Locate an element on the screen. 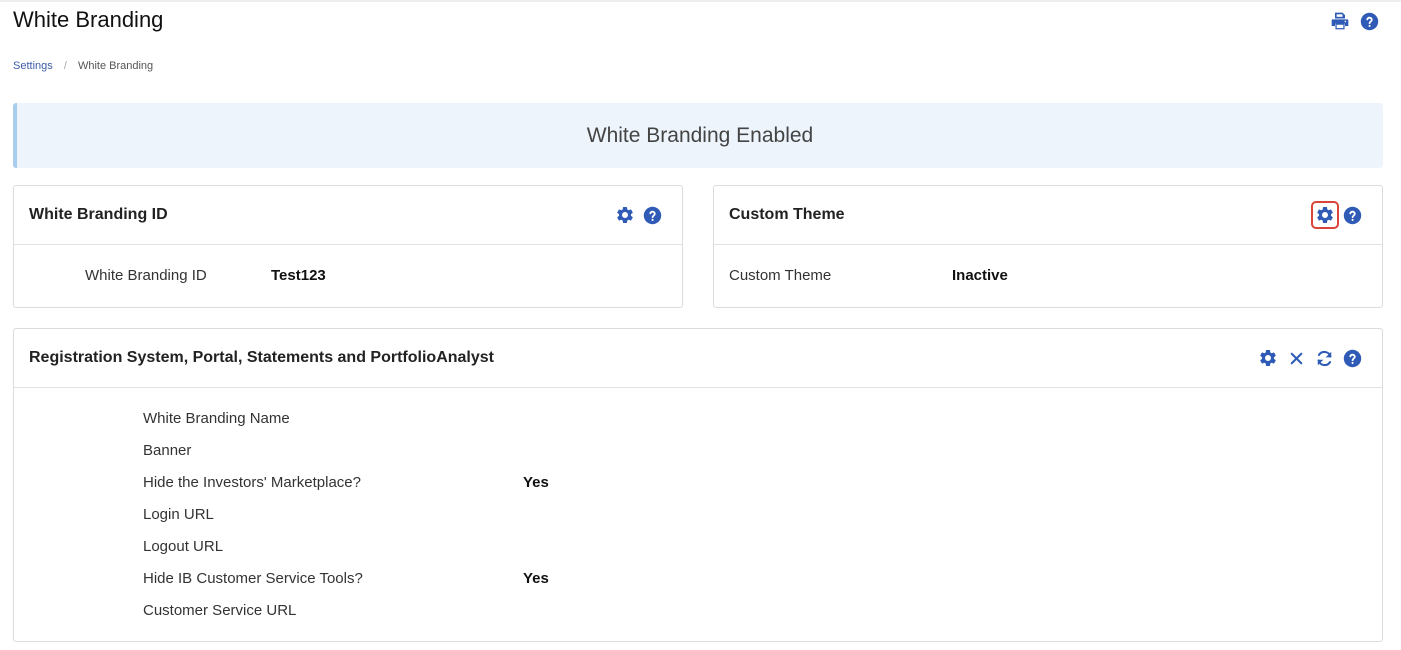 Image resolution: width=1401 pixels, height=650 pixels. panel-header: Custom Theme is located at coordinates (1048, 215).